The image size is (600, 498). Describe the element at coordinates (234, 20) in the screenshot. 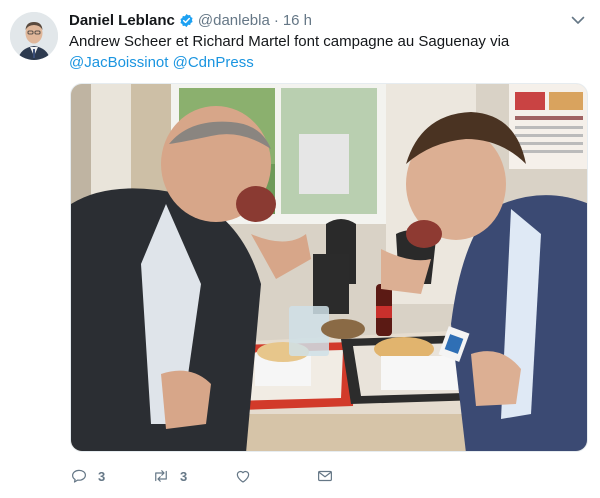

I see `author-handle: @danlebla` at that location.